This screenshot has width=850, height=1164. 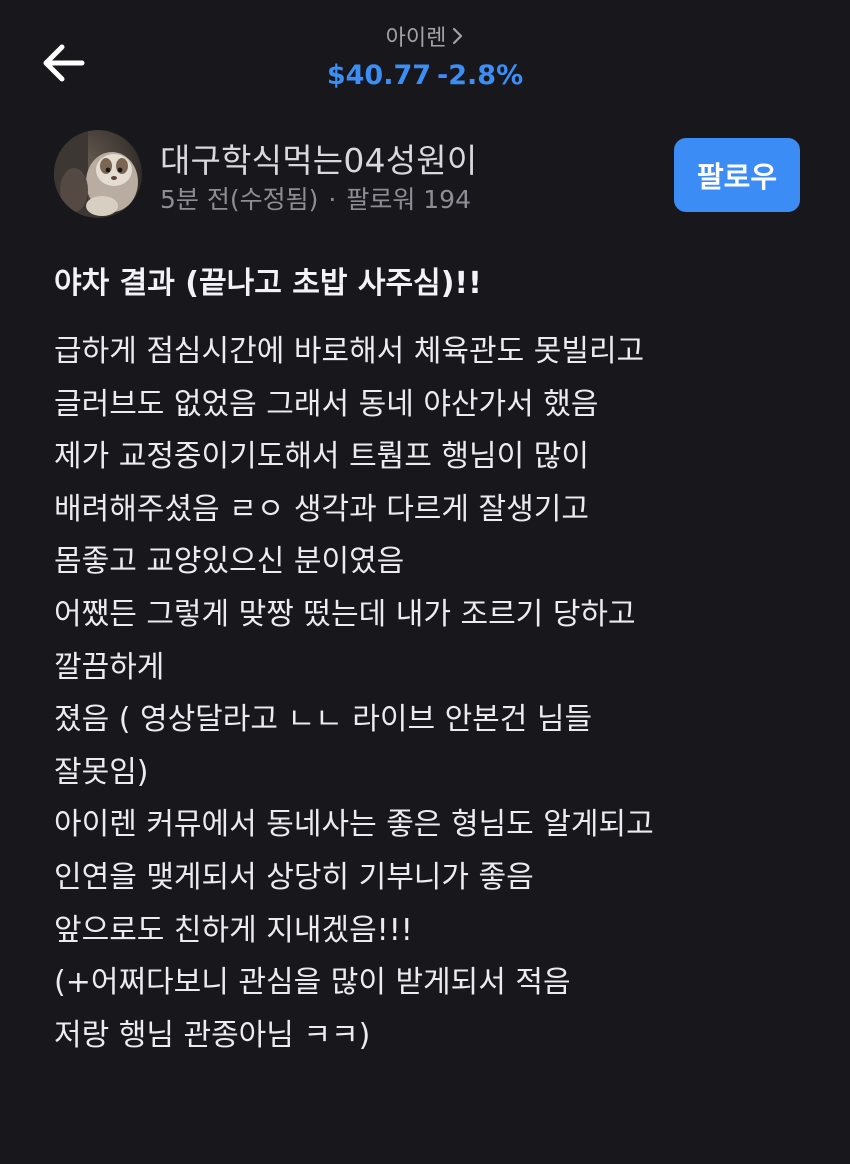 I want to click on avatar, so click(x=98, y=174).